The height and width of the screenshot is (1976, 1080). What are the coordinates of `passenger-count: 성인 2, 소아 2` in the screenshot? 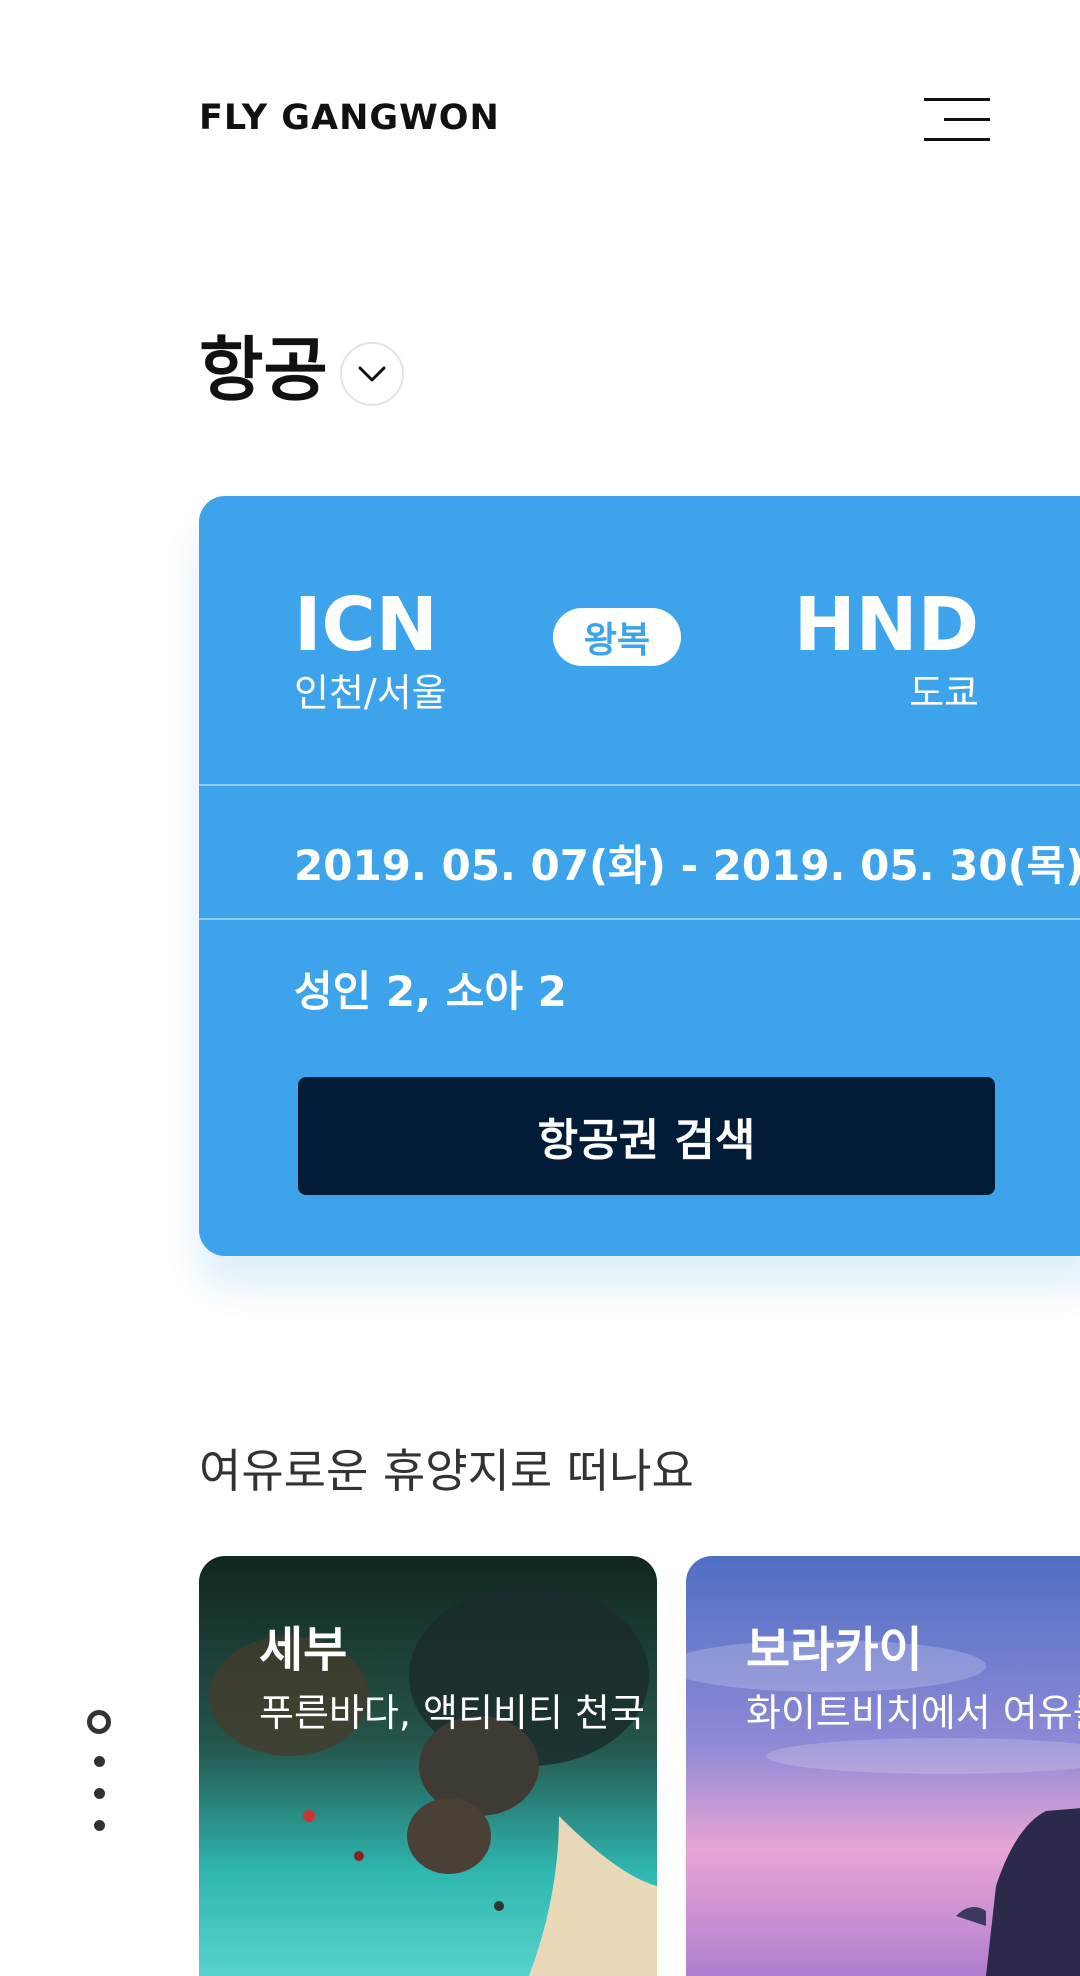 It's located at (430, 988).